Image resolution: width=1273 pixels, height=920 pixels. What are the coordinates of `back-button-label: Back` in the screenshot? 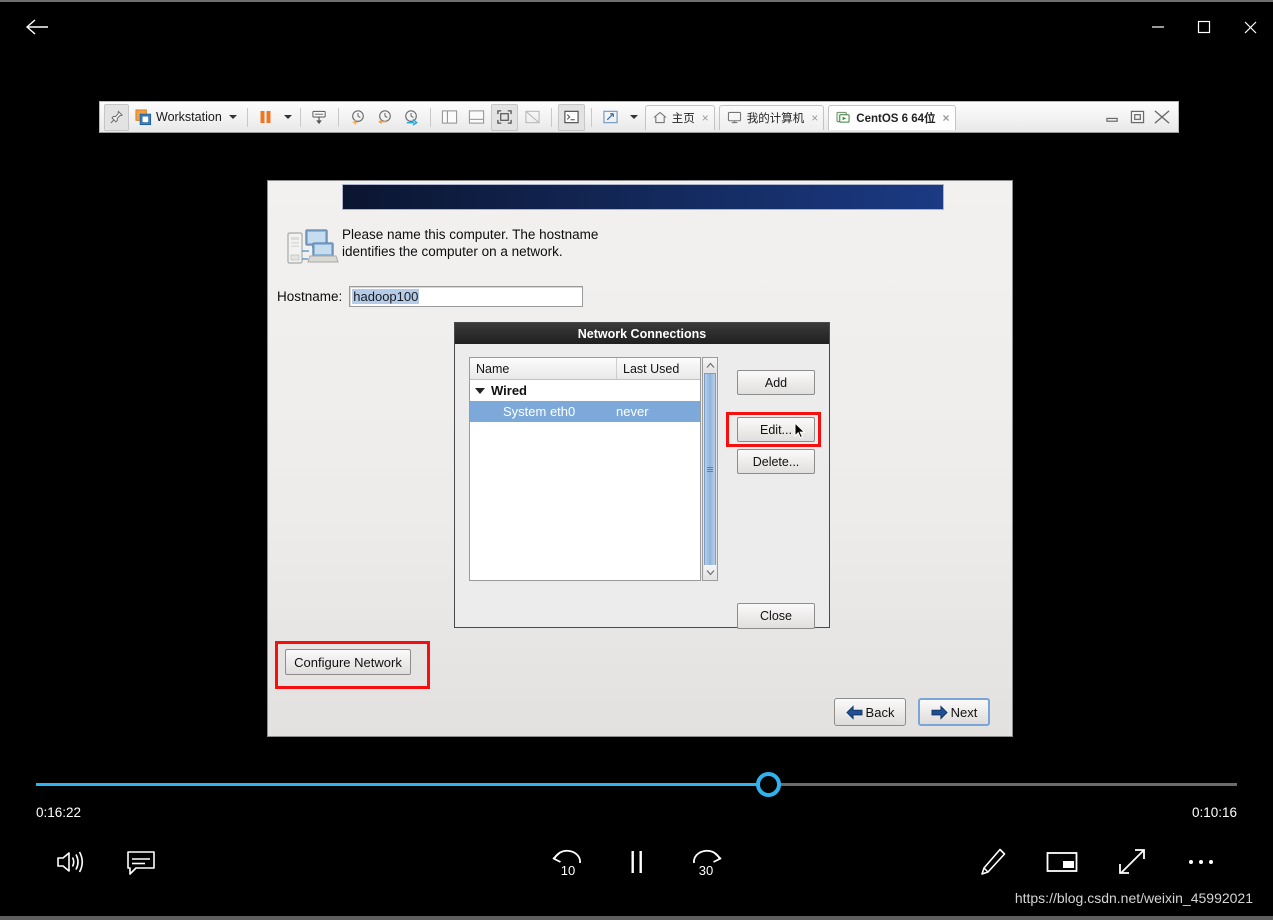 It's located at (880, 712).